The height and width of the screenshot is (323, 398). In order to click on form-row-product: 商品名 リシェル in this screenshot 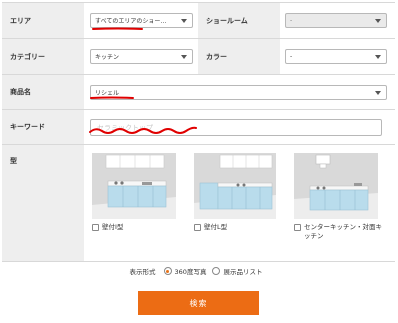, I will do `click(198, 92)`.